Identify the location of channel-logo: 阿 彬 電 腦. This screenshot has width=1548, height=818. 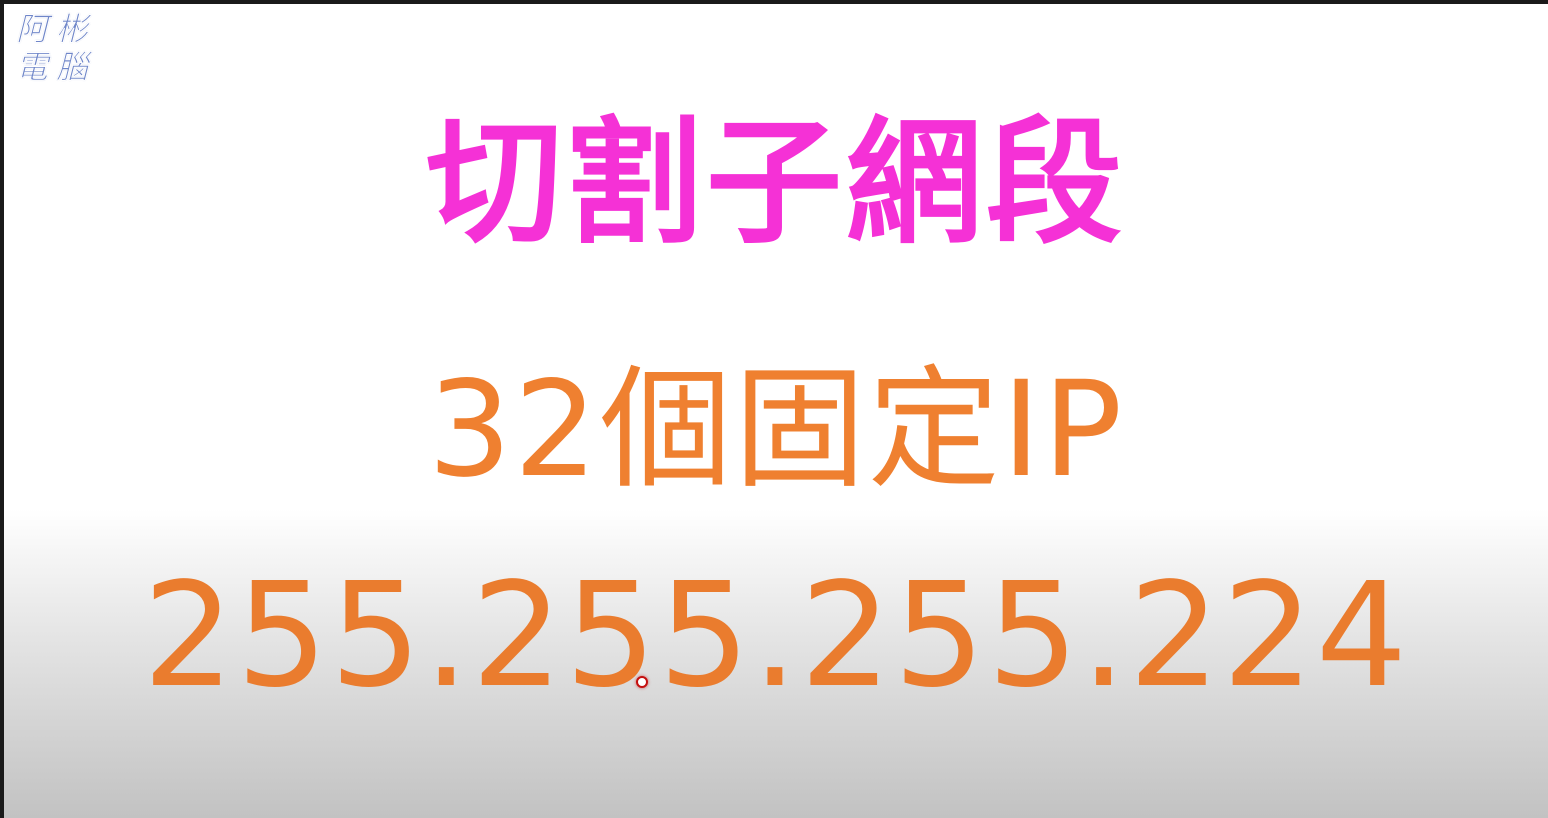
(53, 48).